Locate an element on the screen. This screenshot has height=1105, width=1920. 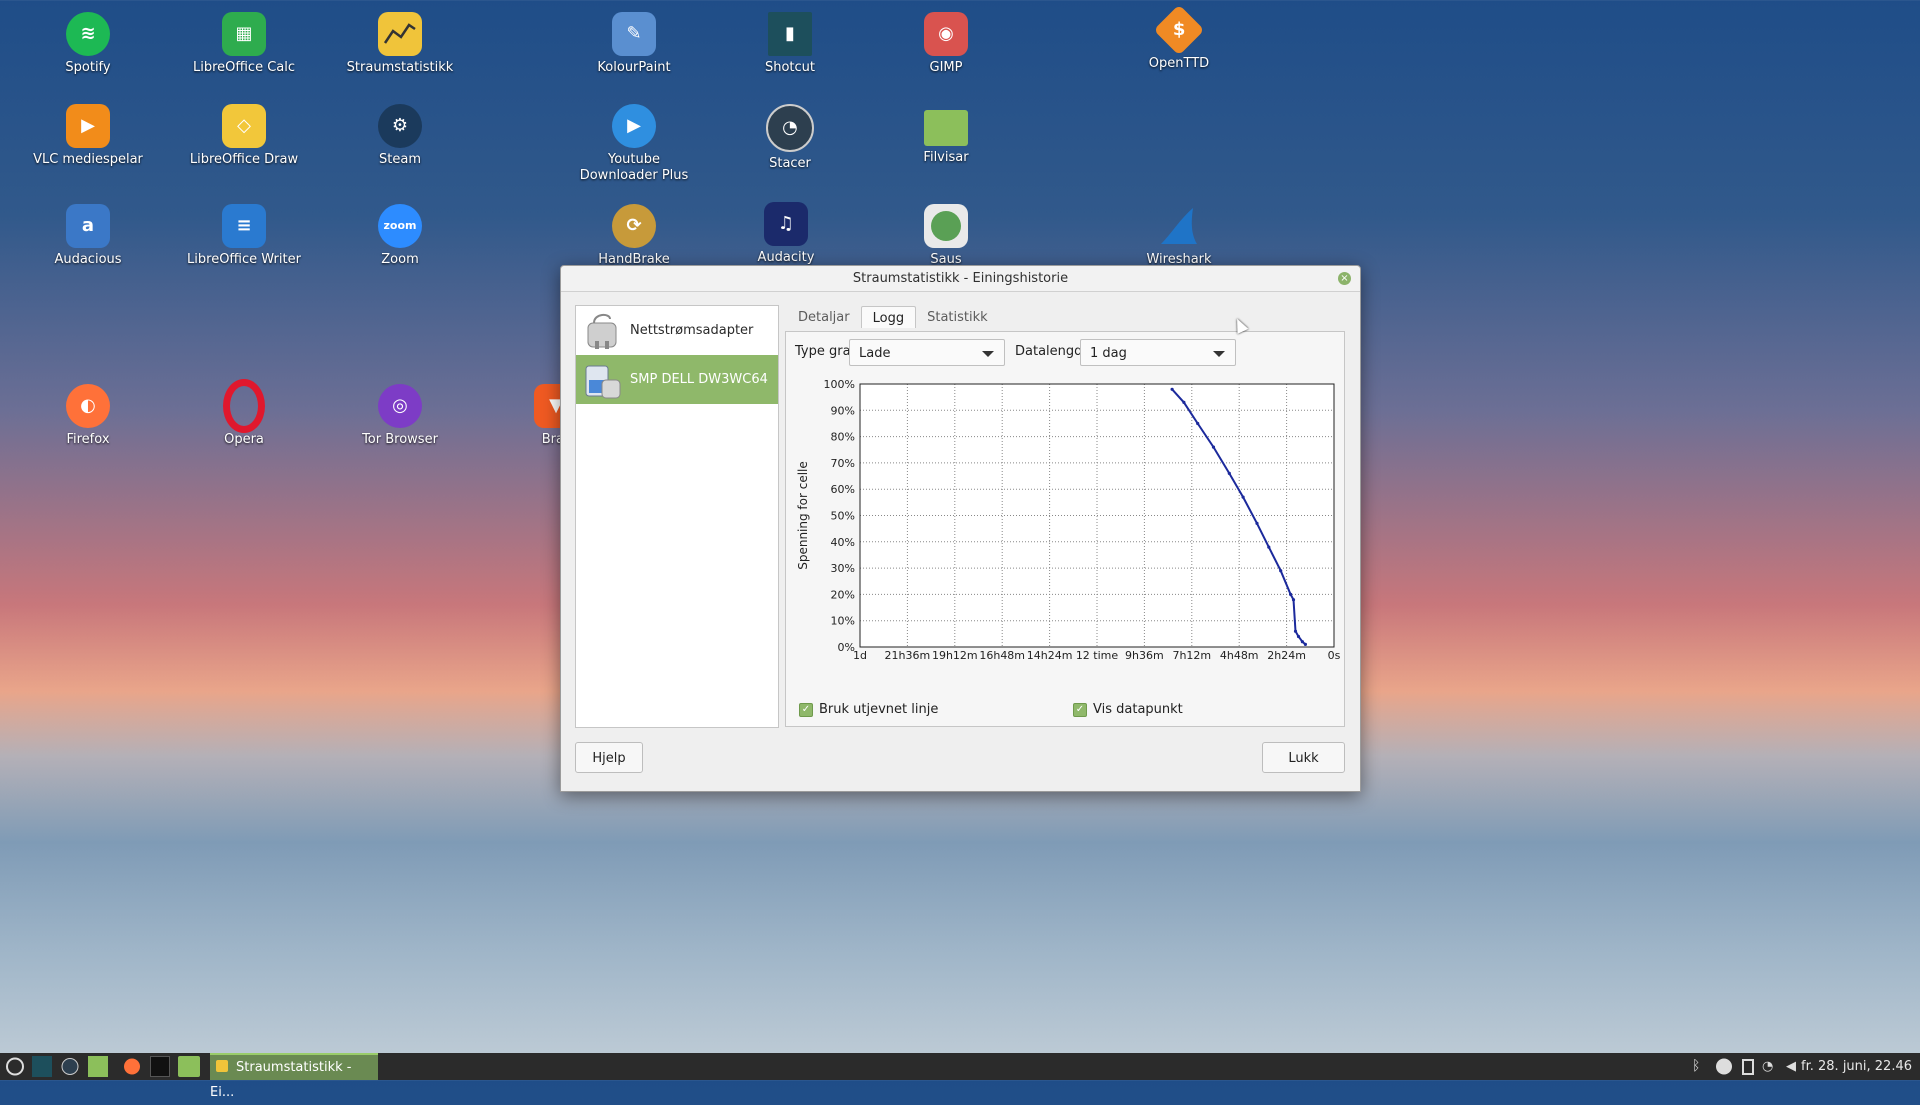
window-titlebar: Straumstatistikk - Einingshistorie × is located at coordinates (960, 279).